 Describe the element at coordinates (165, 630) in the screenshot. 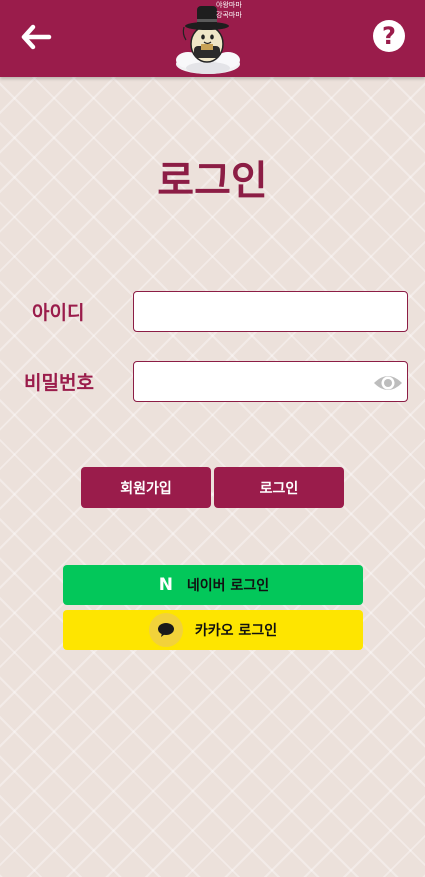

I see `kakao-chat-icon` at that location.